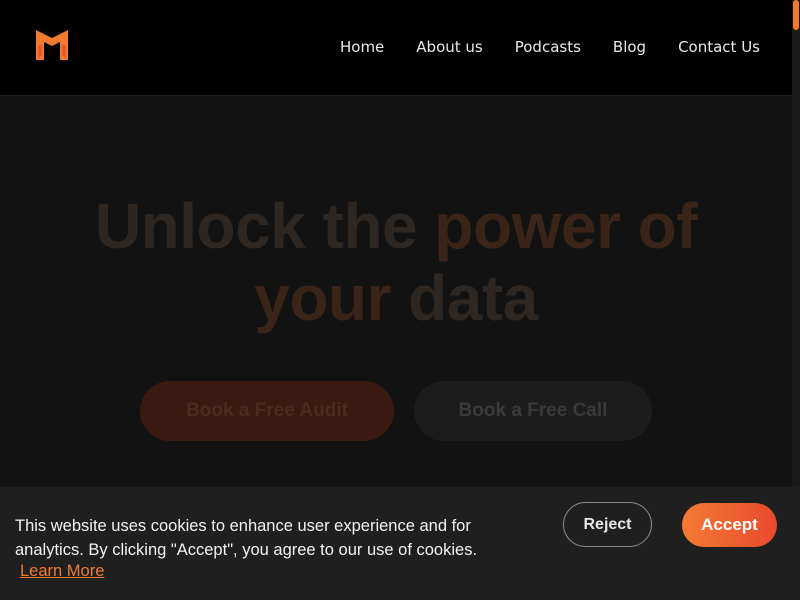  What do you see at coordinates (533, 411) in the screenshot?
I see `book-call-button: Book a Free Call` at bounding box center [533, 411].